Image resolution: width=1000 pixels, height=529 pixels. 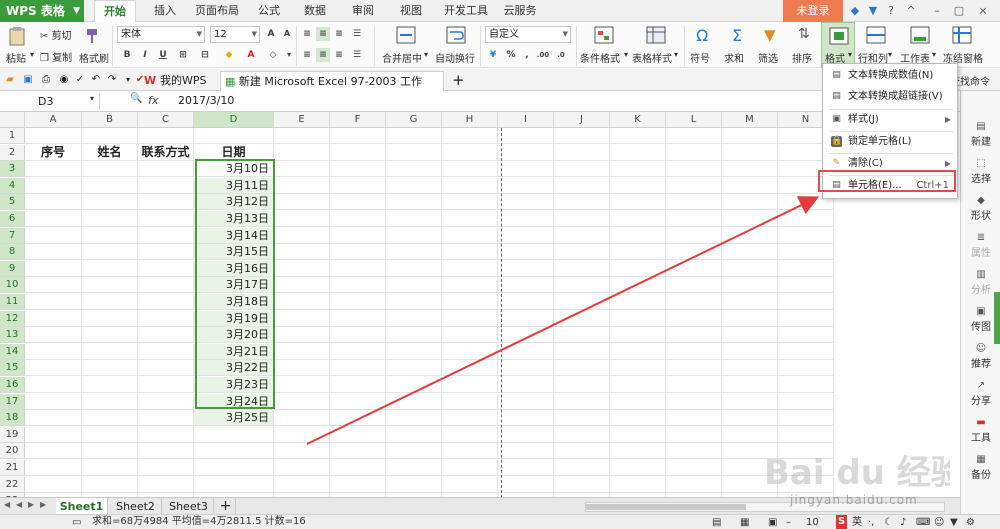 I want to click on cell-c12, so click(x=166, y=318).